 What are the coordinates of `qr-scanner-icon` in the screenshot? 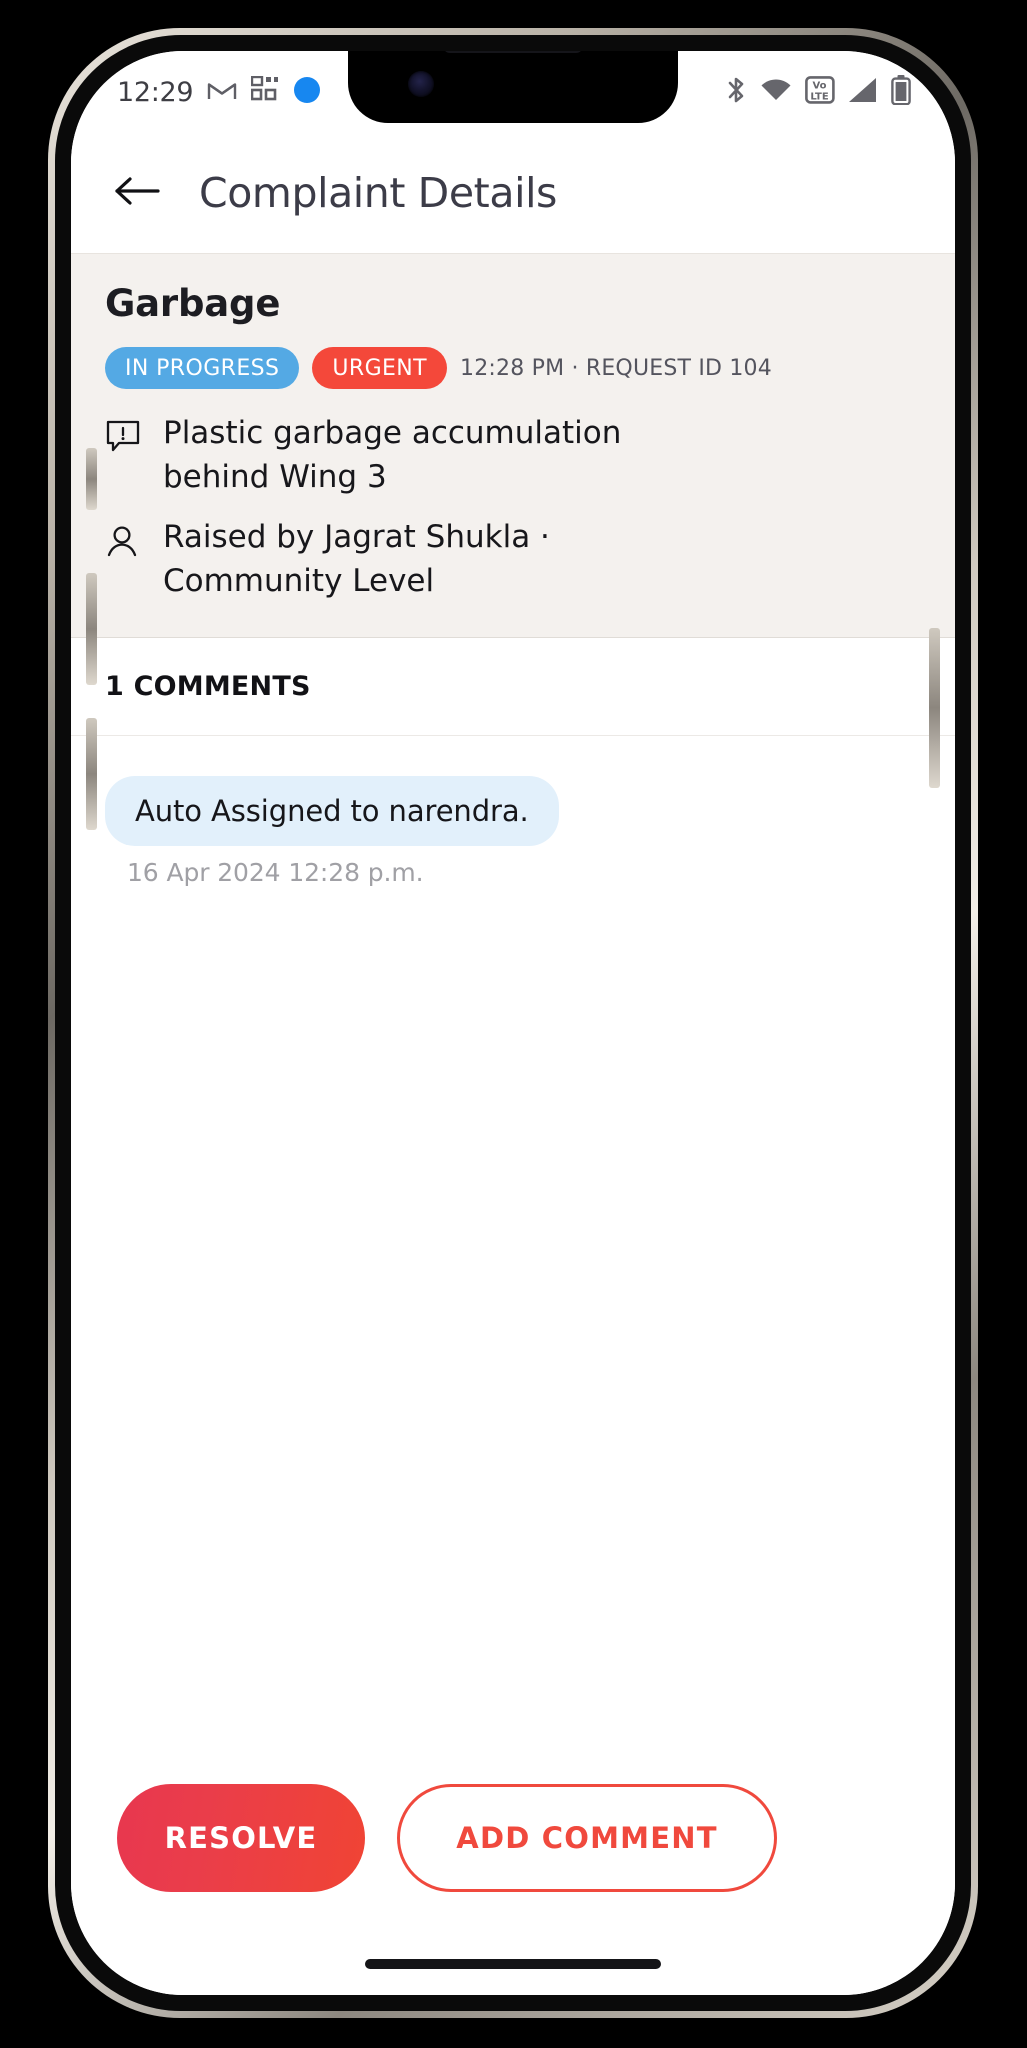 It's located at (265, 91).